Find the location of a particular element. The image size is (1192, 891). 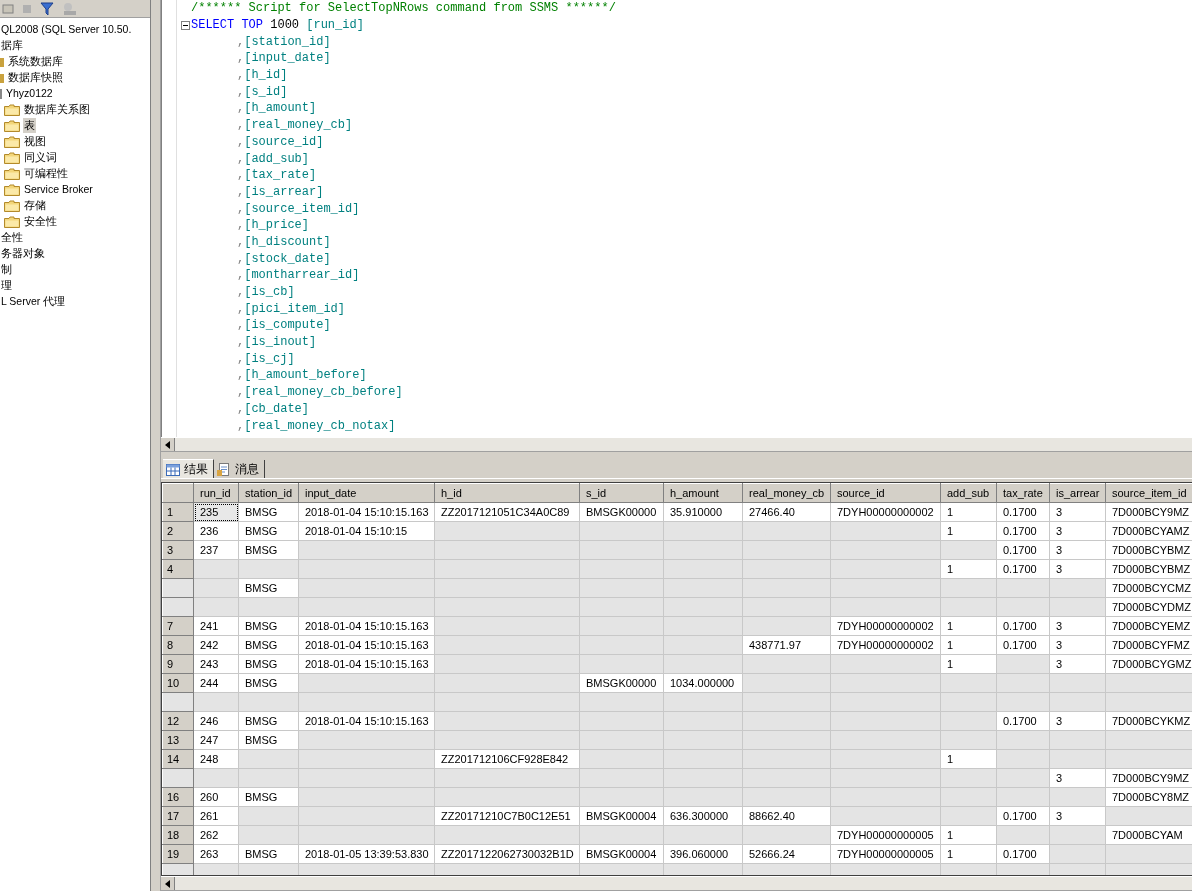

code-line: ,[s_id] is located at coordinates (262, 91).